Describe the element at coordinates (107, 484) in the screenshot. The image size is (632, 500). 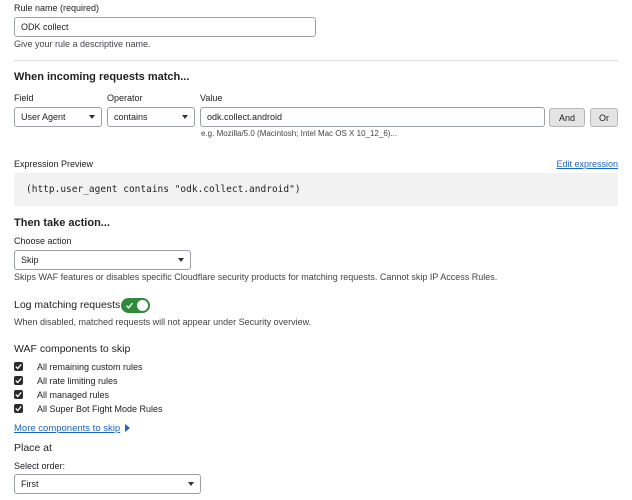
I see `order-select: First` at that location.